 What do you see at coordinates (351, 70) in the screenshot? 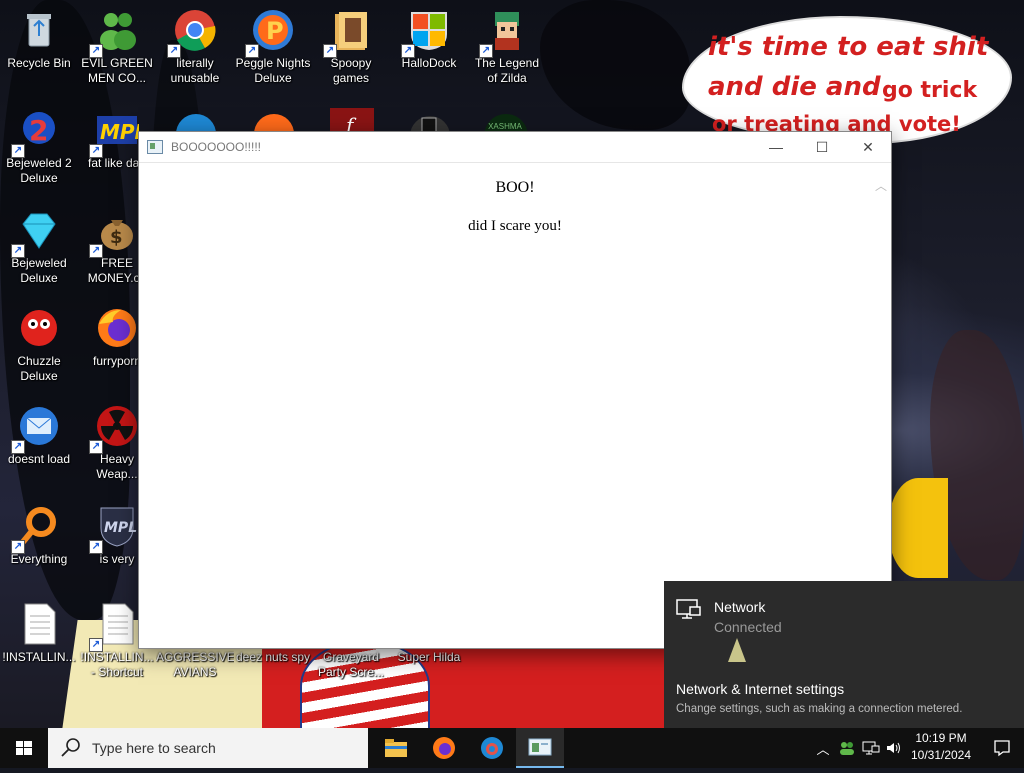
I see `icon-label: Spoopy games` at bounding box center [351, 70].